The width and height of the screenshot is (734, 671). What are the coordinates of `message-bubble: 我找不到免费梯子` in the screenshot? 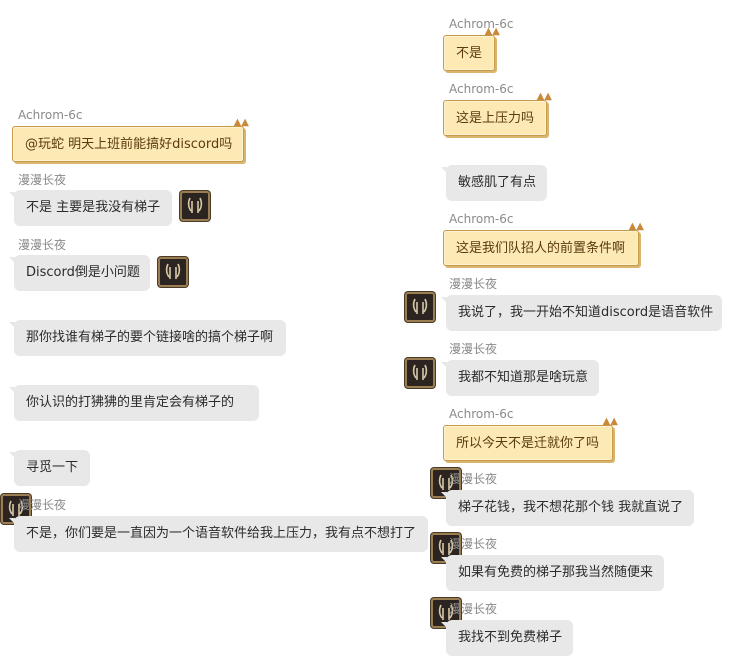 It's located at (507, 638).